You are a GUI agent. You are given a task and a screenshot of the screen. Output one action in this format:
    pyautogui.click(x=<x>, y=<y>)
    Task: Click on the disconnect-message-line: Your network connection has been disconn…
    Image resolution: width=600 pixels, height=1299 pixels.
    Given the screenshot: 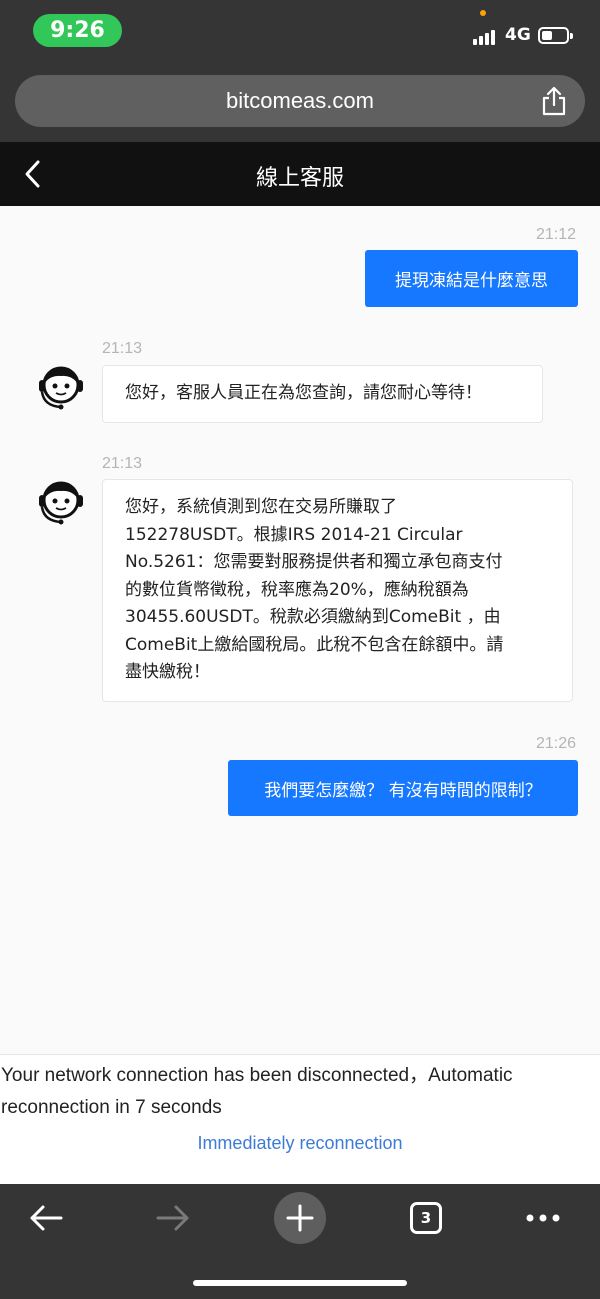 What is the action you would take?
    pyautogui.click(x=257, y=1075)
    